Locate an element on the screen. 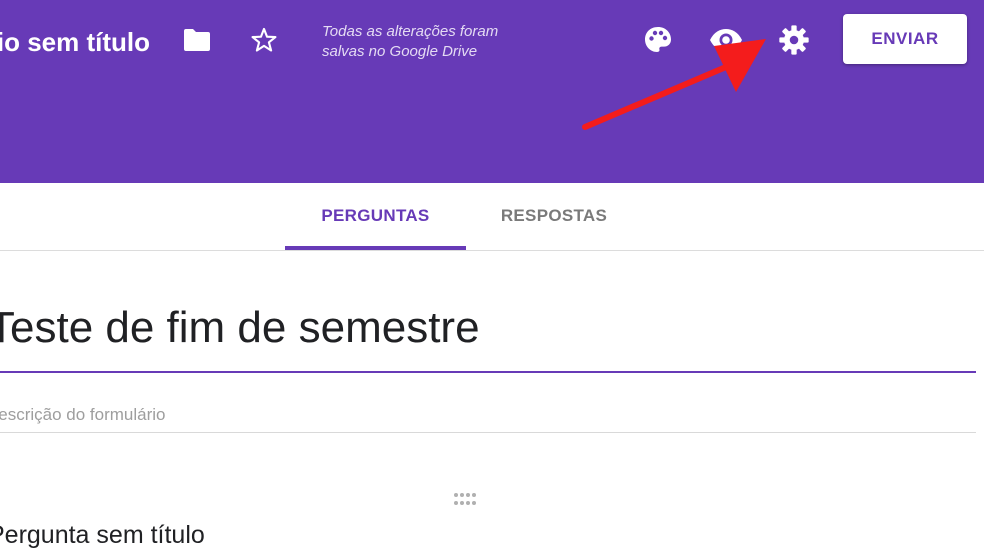 This screenshot has height=553, width=984. question-title: Pergunta sem título is located at coordinates (102, 535).